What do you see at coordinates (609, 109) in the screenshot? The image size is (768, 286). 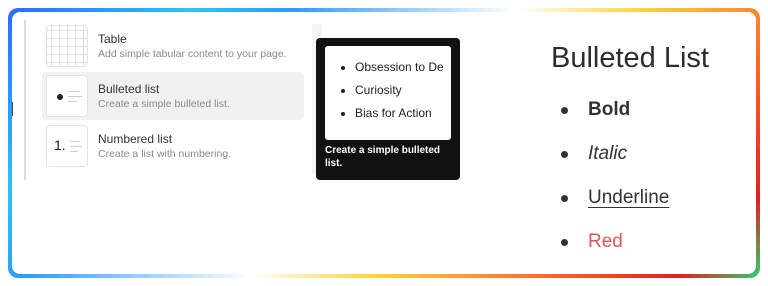 I see `list-item-text: Bold` at bounding box center [609, 109].